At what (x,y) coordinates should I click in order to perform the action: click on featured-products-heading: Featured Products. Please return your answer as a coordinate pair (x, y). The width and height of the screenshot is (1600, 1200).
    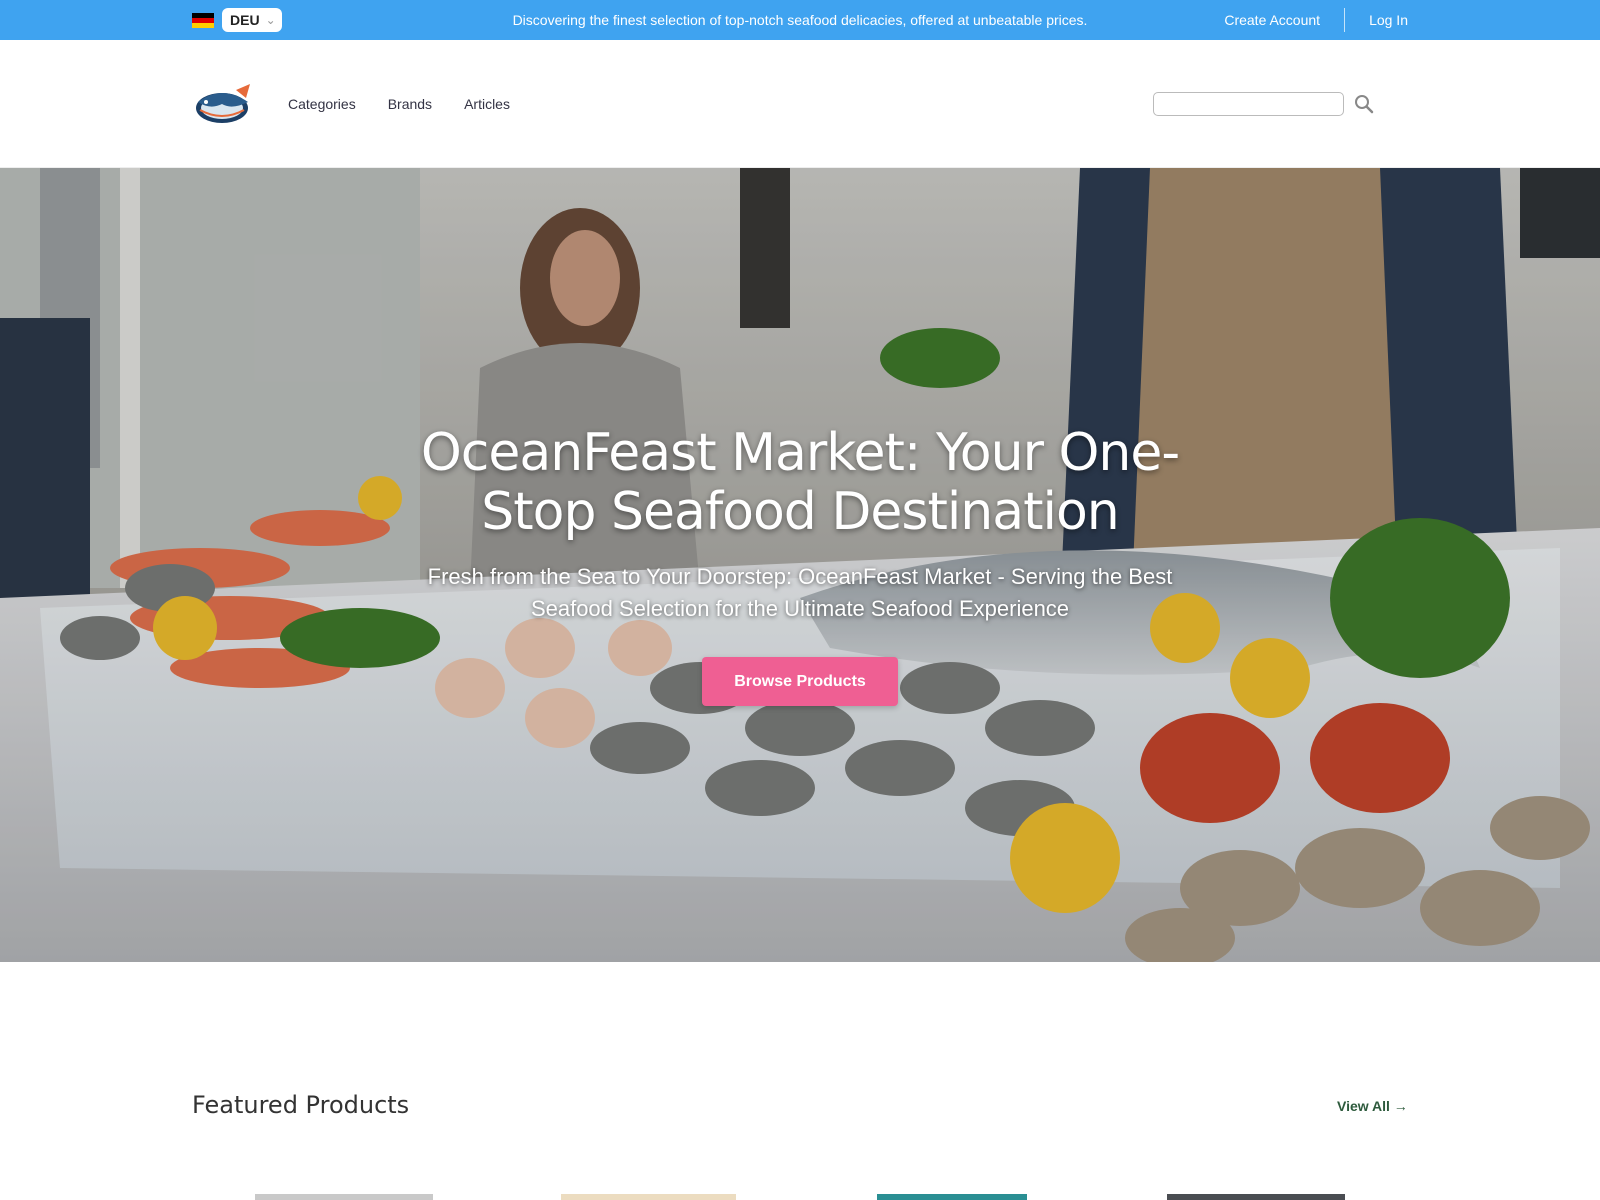
    Looking at the image, I should click on (301, 1105).